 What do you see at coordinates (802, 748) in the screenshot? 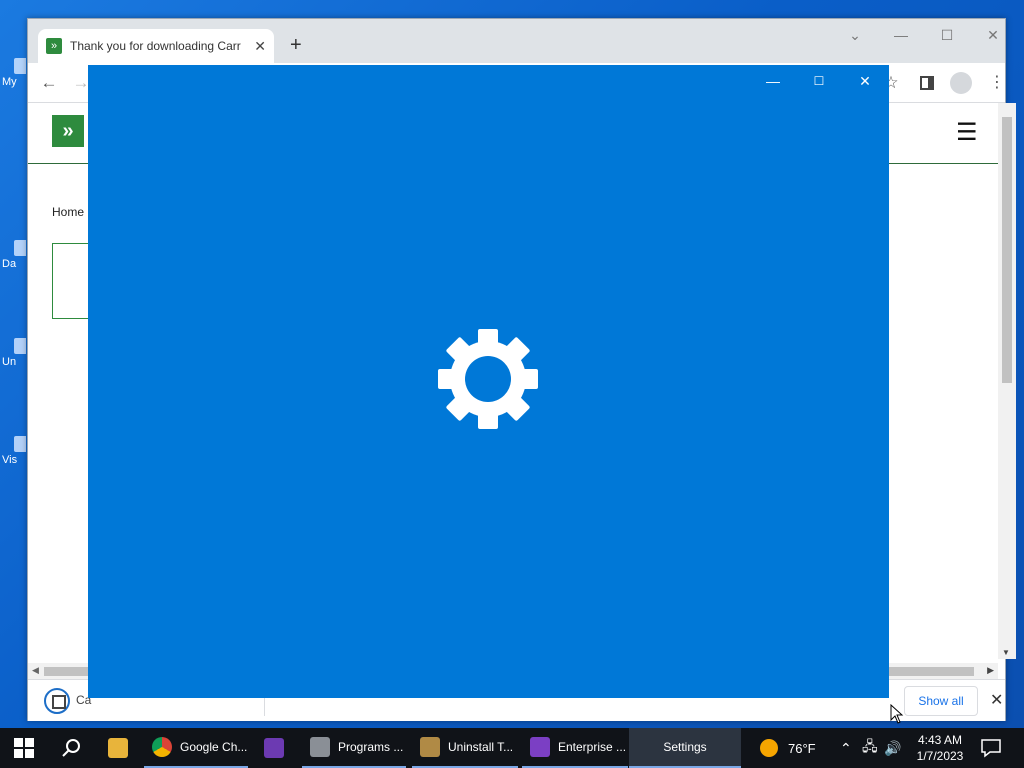
I see `weather-temp: 76°F` at bounding box center [802, 748].